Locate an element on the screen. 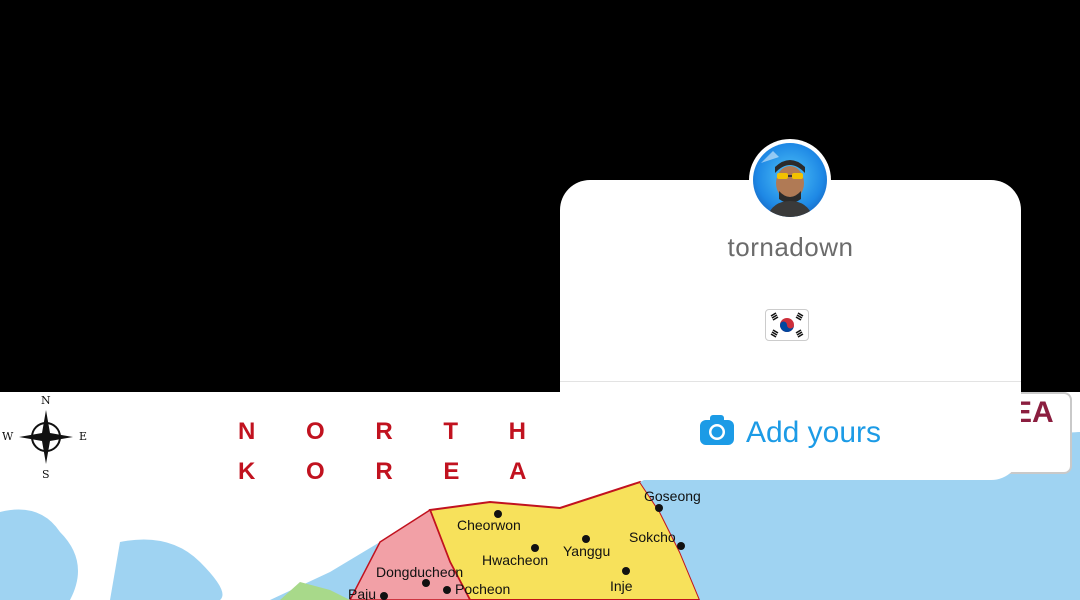 This screenshot has height=600, width=1080. username-label: tornadown is located at coordinates (790, 247).